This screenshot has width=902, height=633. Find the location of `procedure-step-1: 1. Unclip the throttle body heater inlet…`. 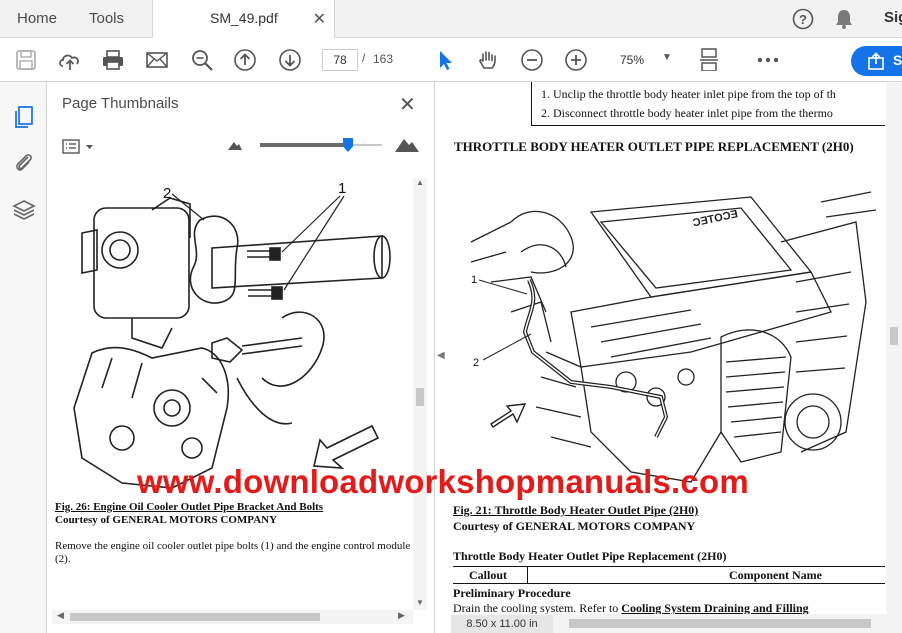

procedure-step-1: 1. Unclip the throttle body heater inlet… is located at coordinates (688, 94).